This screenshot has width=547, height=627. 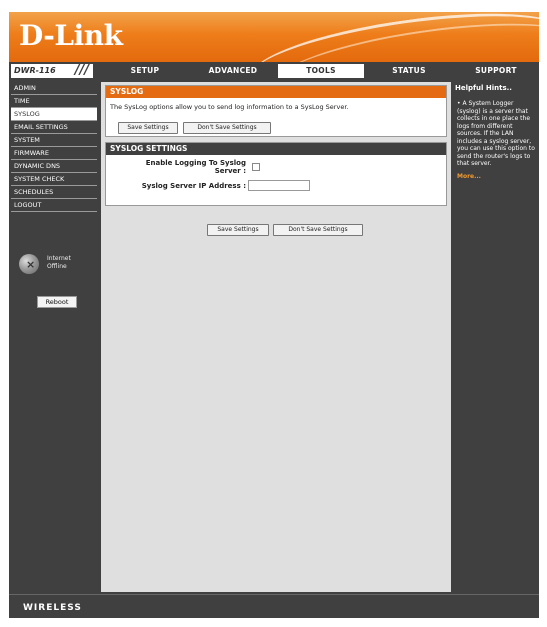 What do you see at coordinates (54, 88) in the screenshot?
I see `sidebar-item-admin: ADMIN` at bounding box center [54, 88].